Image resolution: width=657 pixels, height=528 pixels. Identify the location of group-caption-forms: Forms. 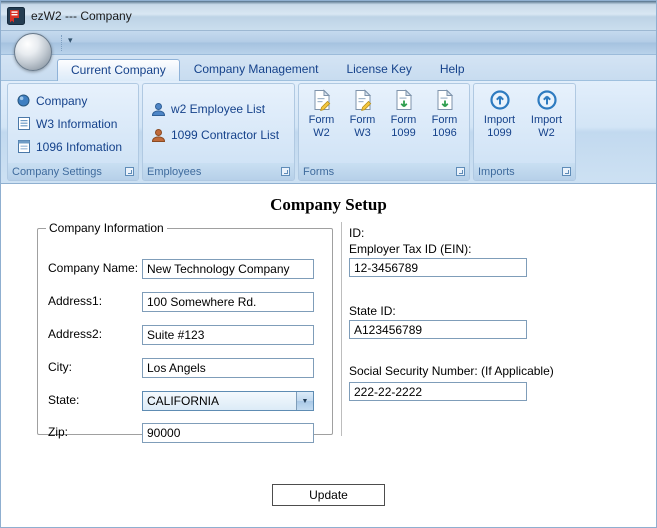
(384, 171).